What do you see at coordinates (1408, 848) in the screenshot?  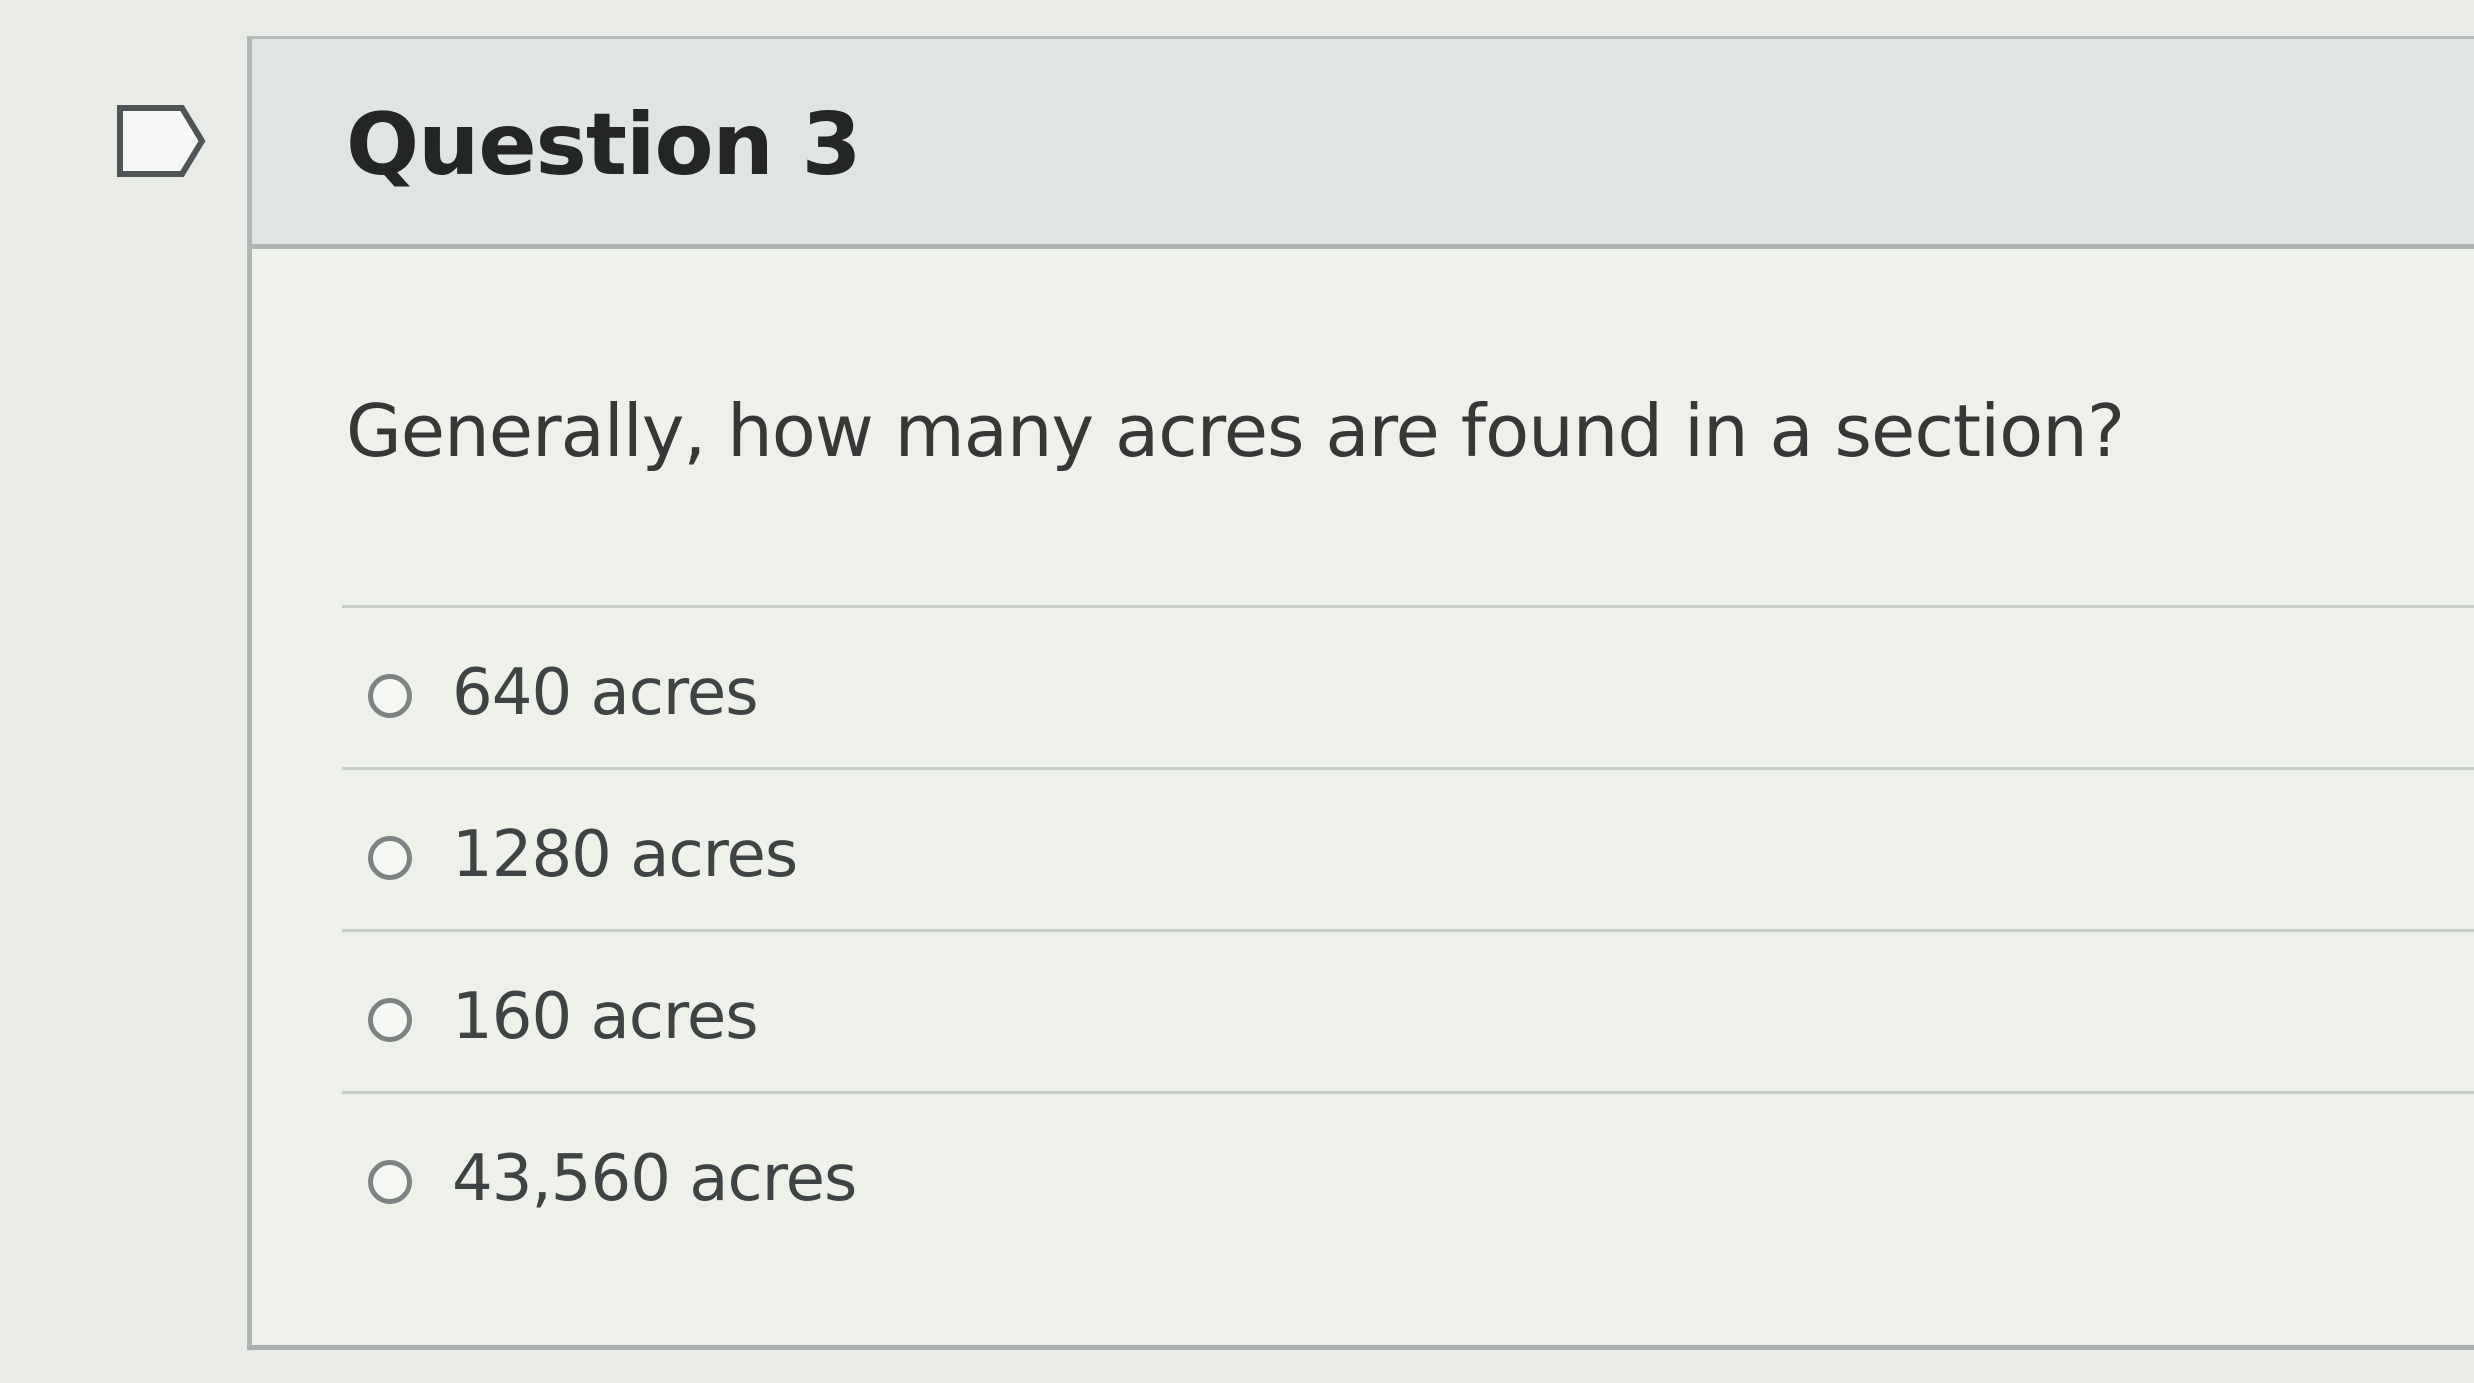 I see `answer-option: 1280 acres` at bounding box center [1408, 848].